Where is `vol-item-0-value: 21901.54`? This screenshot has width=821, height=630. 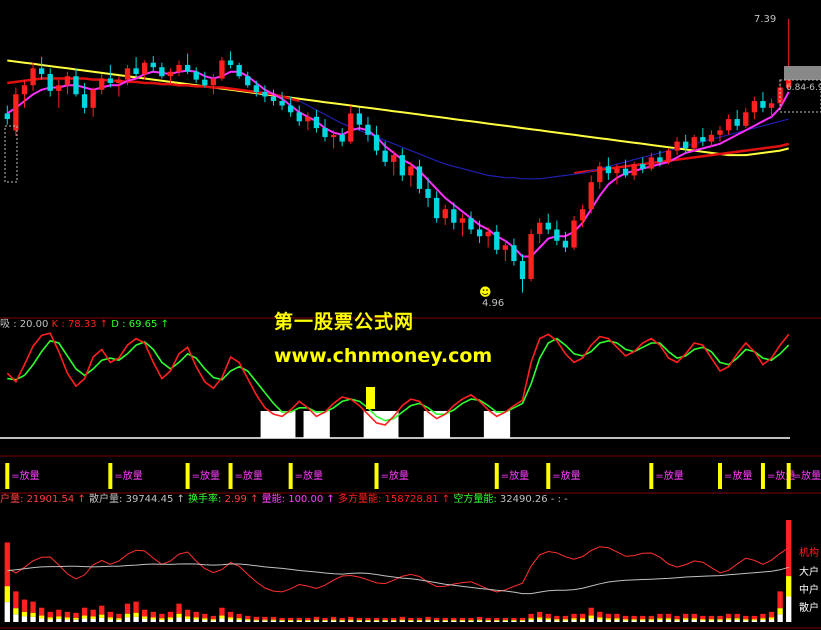
vol-item-0-value: 21901.54 is located at coordinates (51, 499).